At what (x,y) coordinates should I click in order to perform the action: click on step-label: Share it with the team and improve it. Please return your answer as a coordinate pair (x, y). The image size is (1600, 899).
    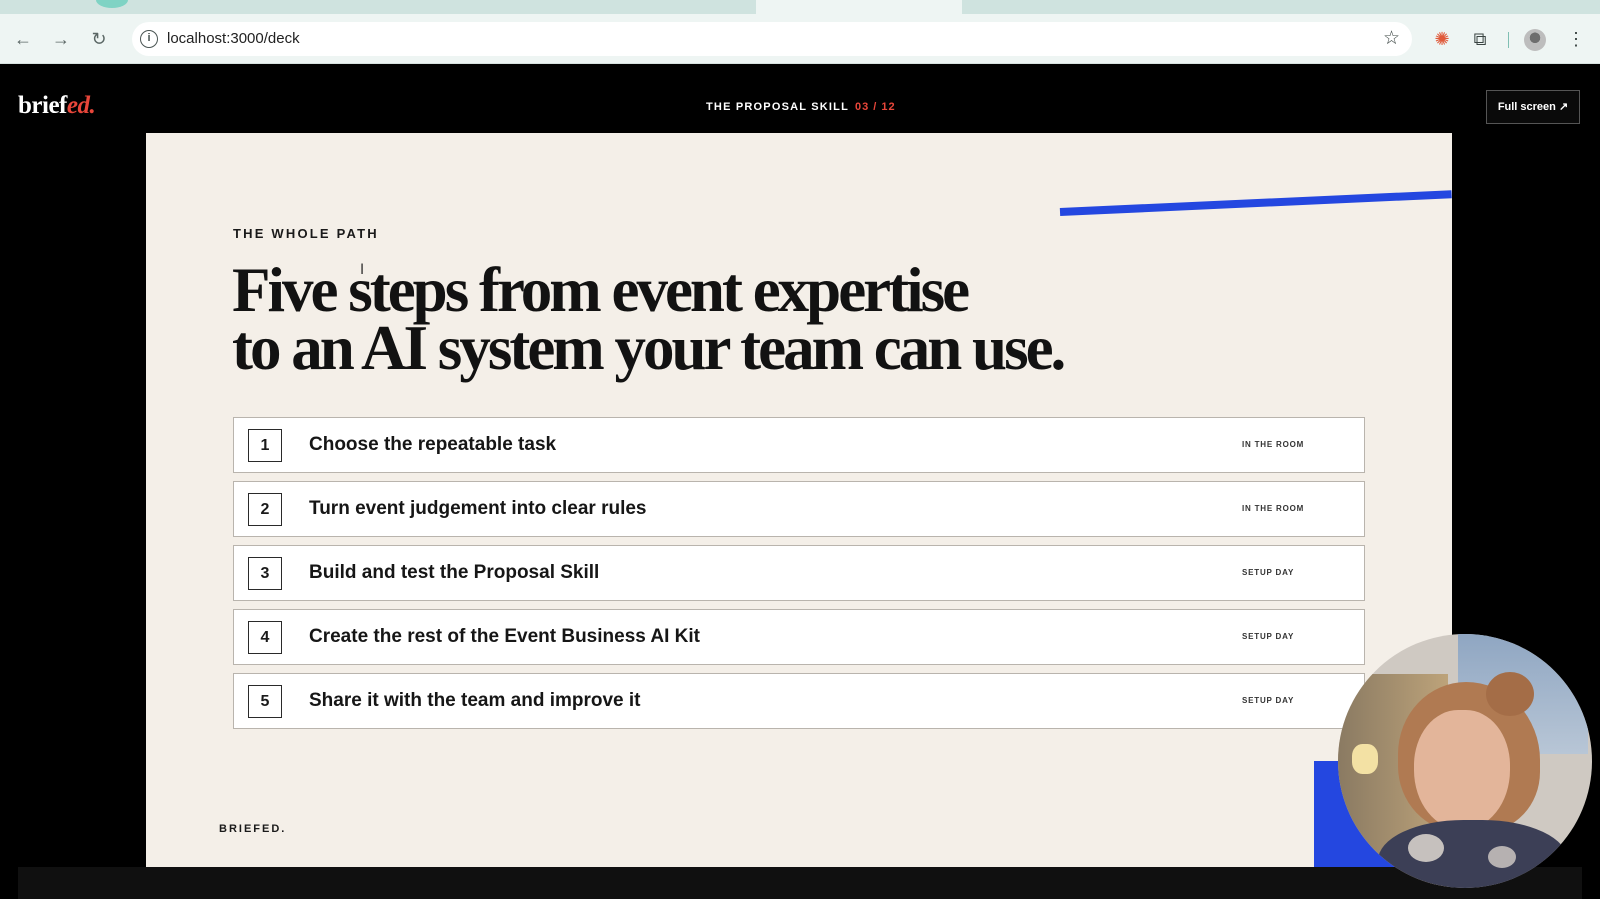
    Looking at the image, I should click on (475, 700).